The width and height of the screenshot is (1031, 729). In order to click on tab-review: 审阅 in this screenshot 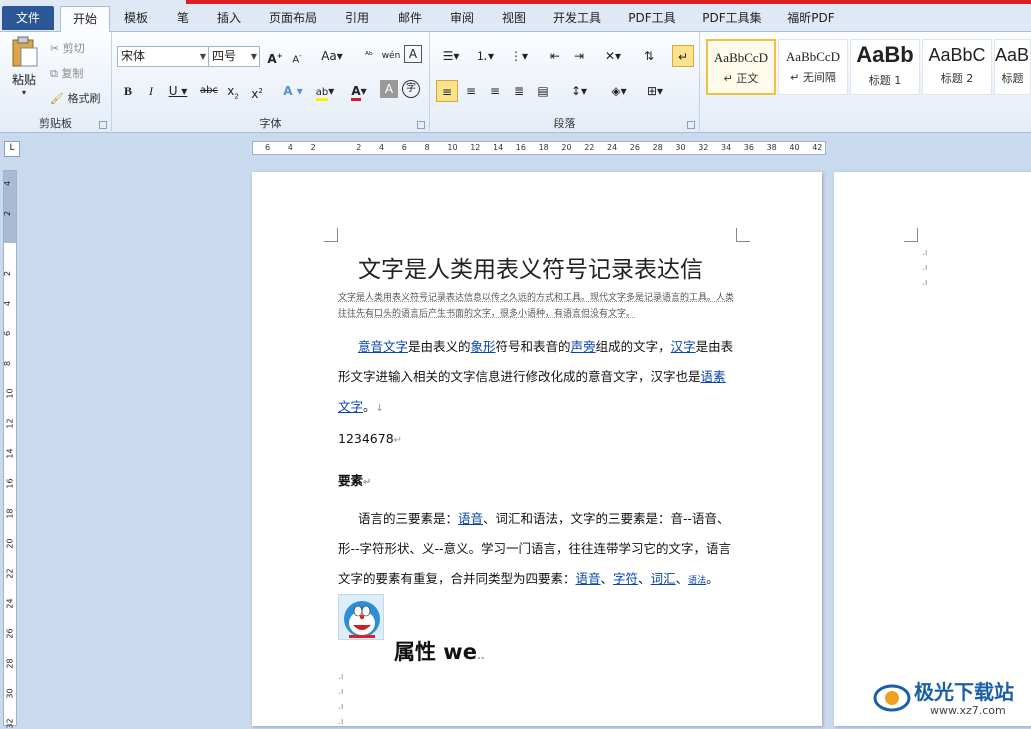, I will do `click(462, 19)`.